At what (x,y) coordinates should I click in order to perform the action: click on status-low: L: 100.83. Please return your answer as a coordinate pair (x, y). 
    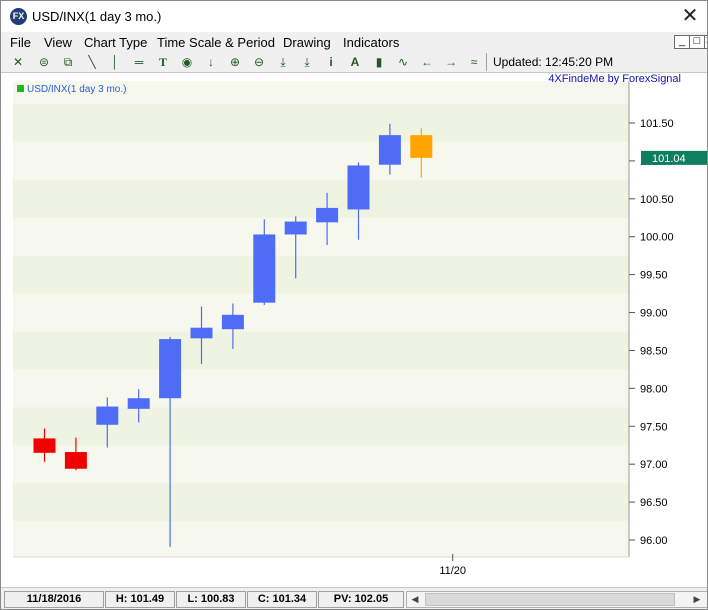
    Looking at the image, I should click on (211, 599).